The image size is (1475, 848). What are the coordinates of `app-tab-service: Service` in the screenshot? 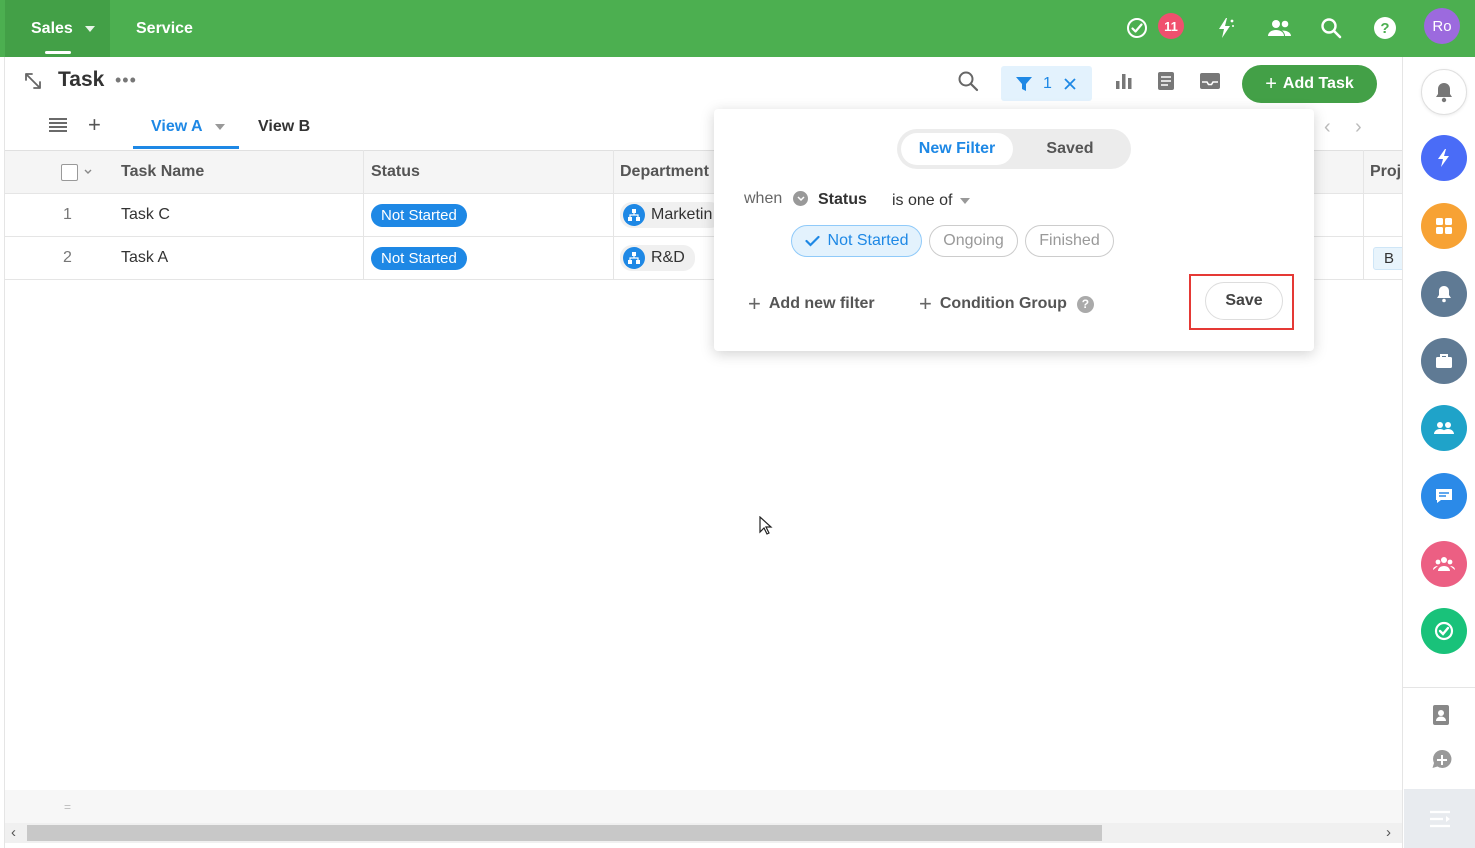 It's located at (164, 28).